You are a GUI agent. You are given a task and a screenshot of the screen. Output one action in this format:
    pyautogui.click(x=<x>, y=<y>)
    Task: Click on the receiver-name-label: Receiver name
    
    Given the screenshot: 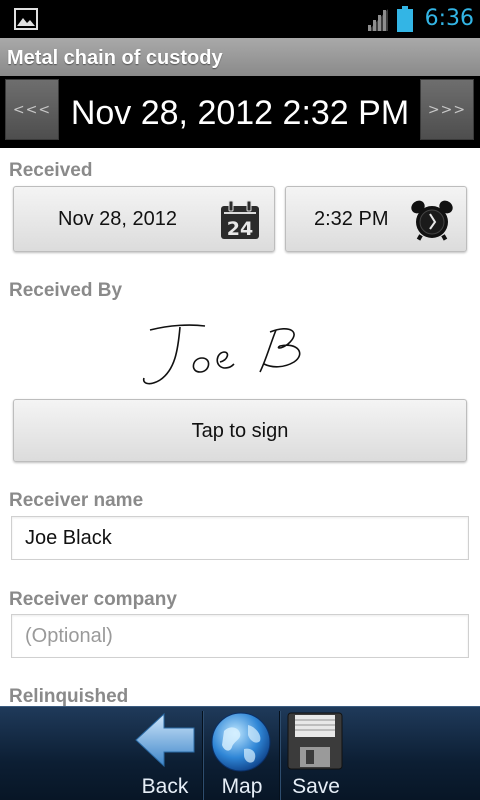 What is the action you would take?
    pyautogui.click(x=76, y=500)
    